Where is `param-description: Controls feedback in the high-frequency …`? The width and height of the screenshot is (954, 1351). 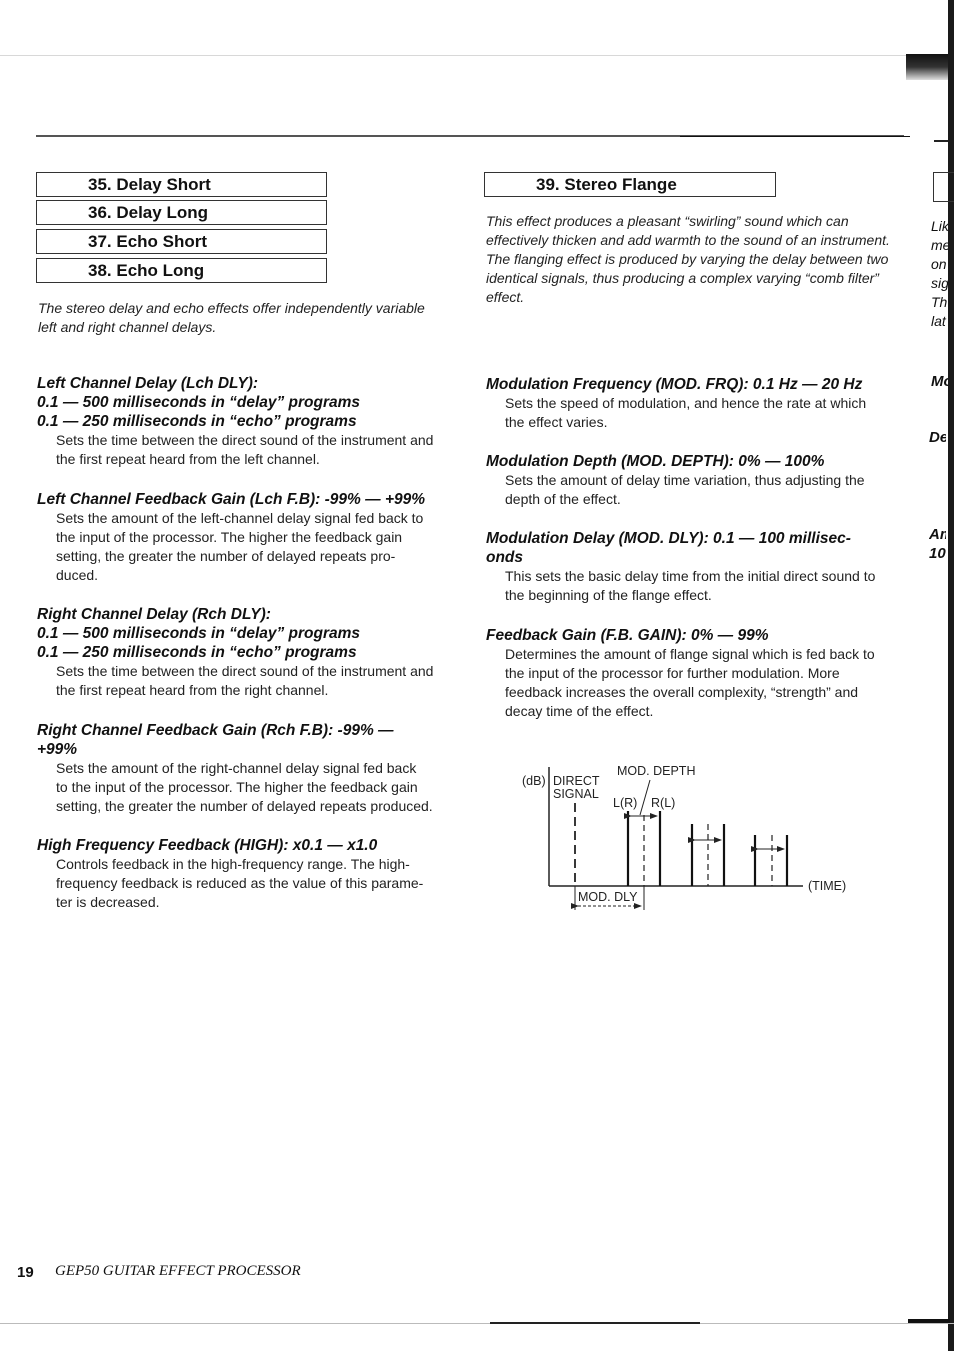 param-description: Controls feedback in the high-frequency … is located at coordinates (257, 883).